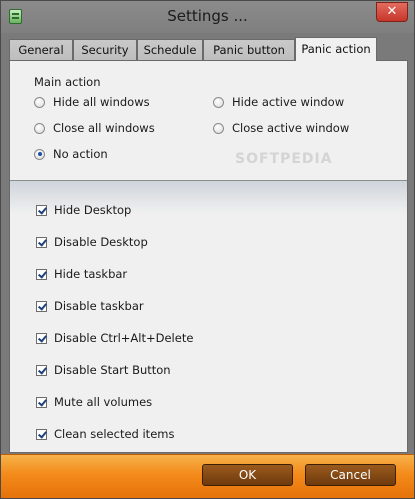 This screenshot has width=415, height=499. I want to click on checkbox-hide-taskbar: Hide taskbar, so click(81, 274).